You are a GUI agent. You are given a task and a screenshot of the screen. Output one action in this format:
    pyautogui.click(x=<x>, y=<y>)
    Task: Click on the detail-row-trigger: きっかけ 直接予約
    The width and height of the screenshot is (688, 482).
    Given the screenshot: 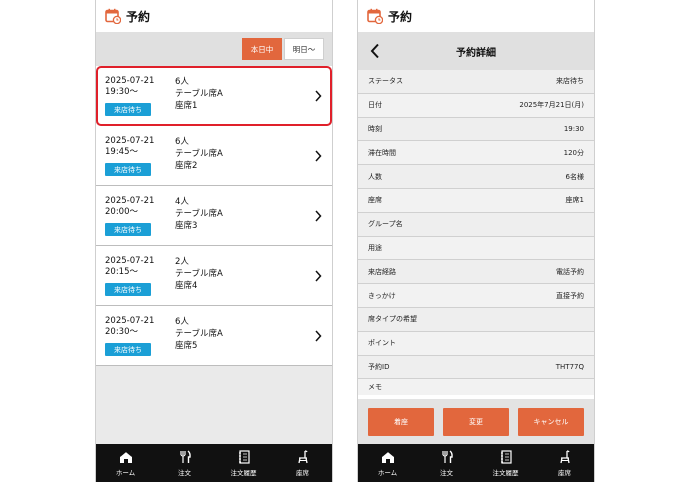 What is the action you would take?
    pyautogui.click(x=476, y=296)
    